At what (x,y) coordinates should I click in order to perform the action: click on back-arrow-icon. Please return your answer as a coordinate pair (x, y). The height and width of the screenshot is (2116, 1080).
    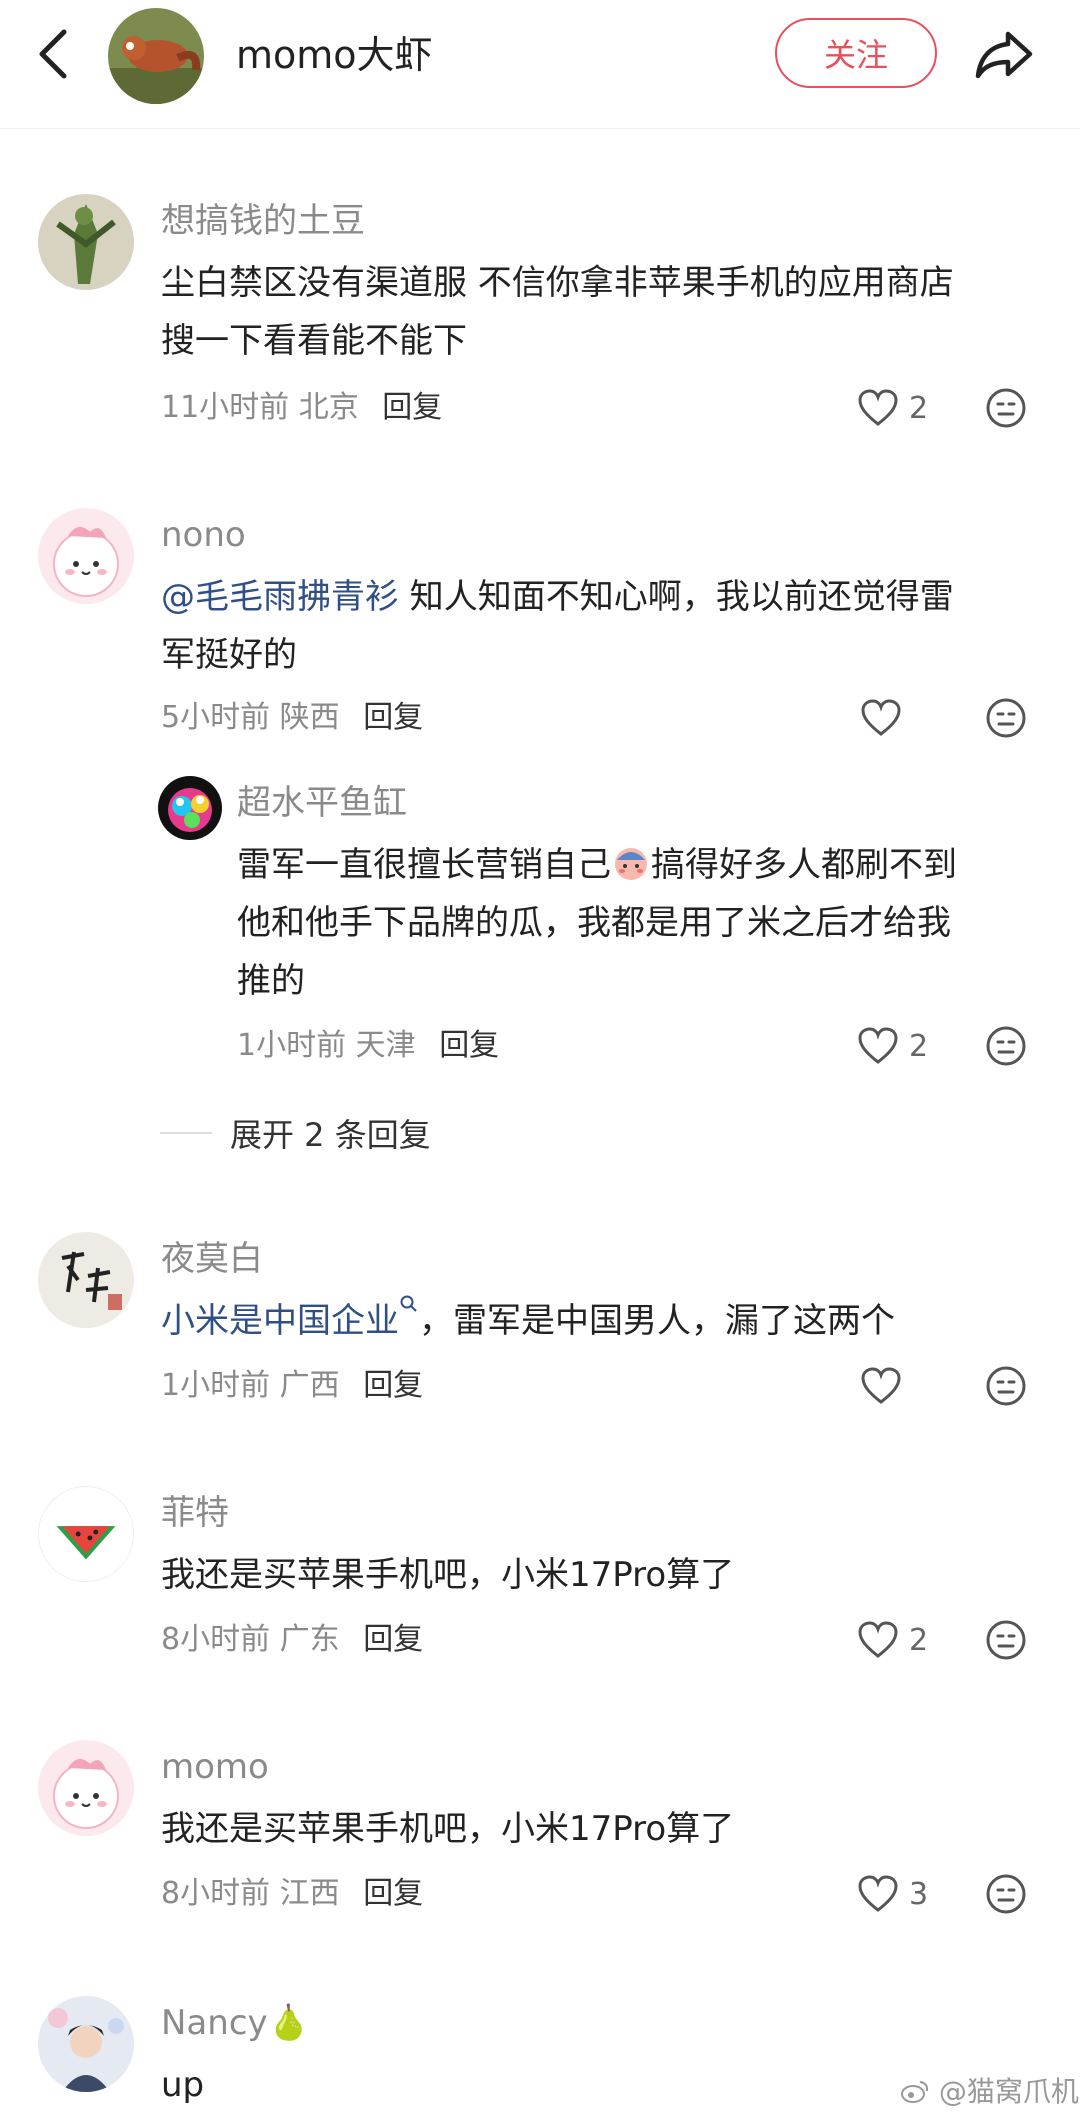
    Looking at the image, I should click on (55, 54).